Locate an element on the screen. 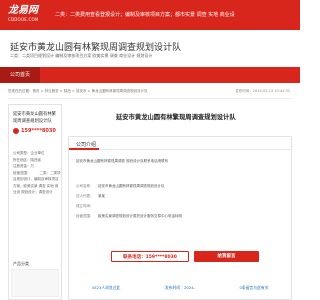 The width and height of the screenshot is (320, 300). info-key: 法人代表： is located at coordinates (85, 196).